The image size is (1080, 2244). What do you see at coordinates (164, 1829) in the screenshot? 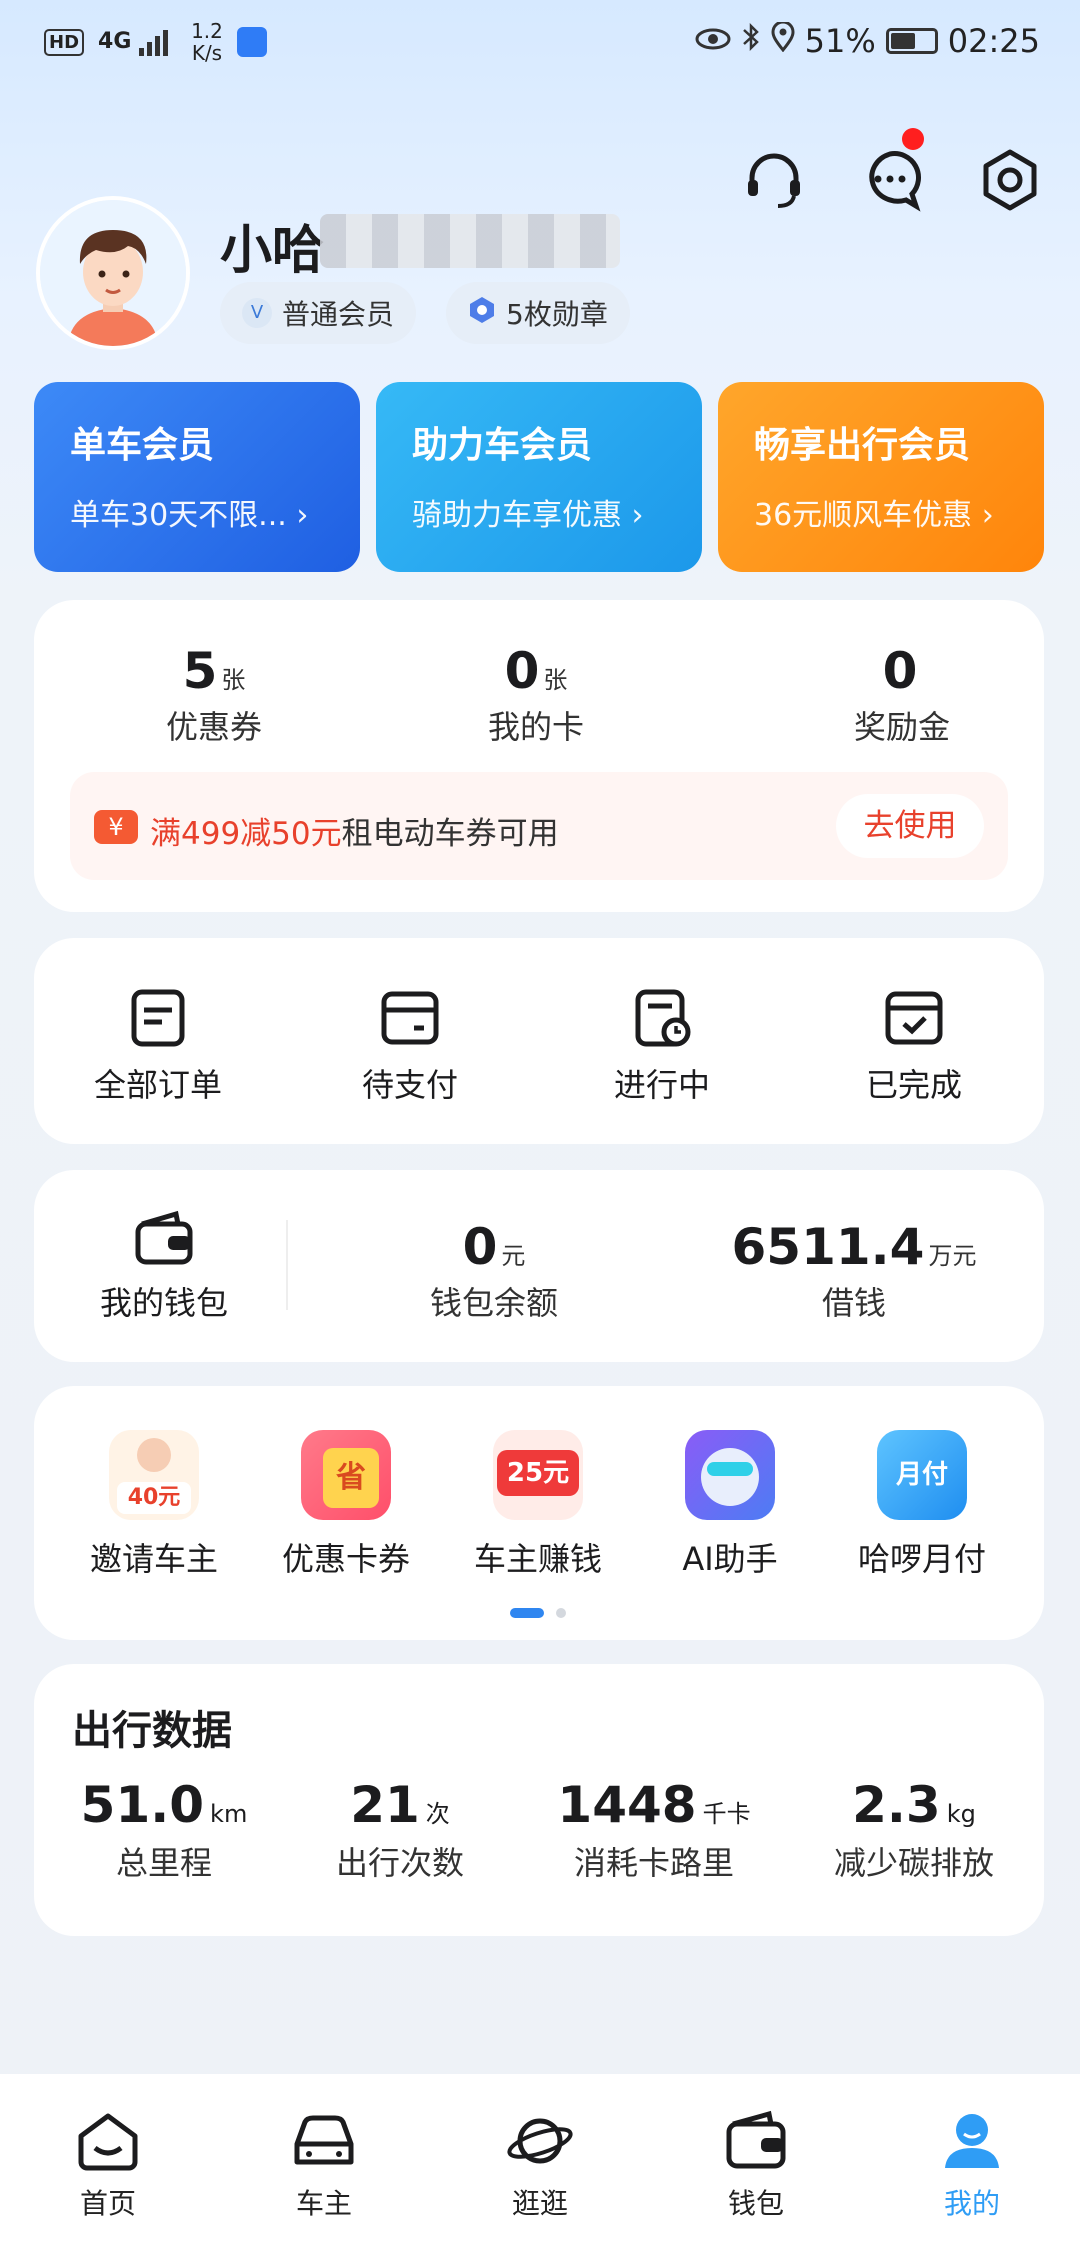
I see `total-distance: 51.0 km 总里程` at bounding box center [164, 1829].